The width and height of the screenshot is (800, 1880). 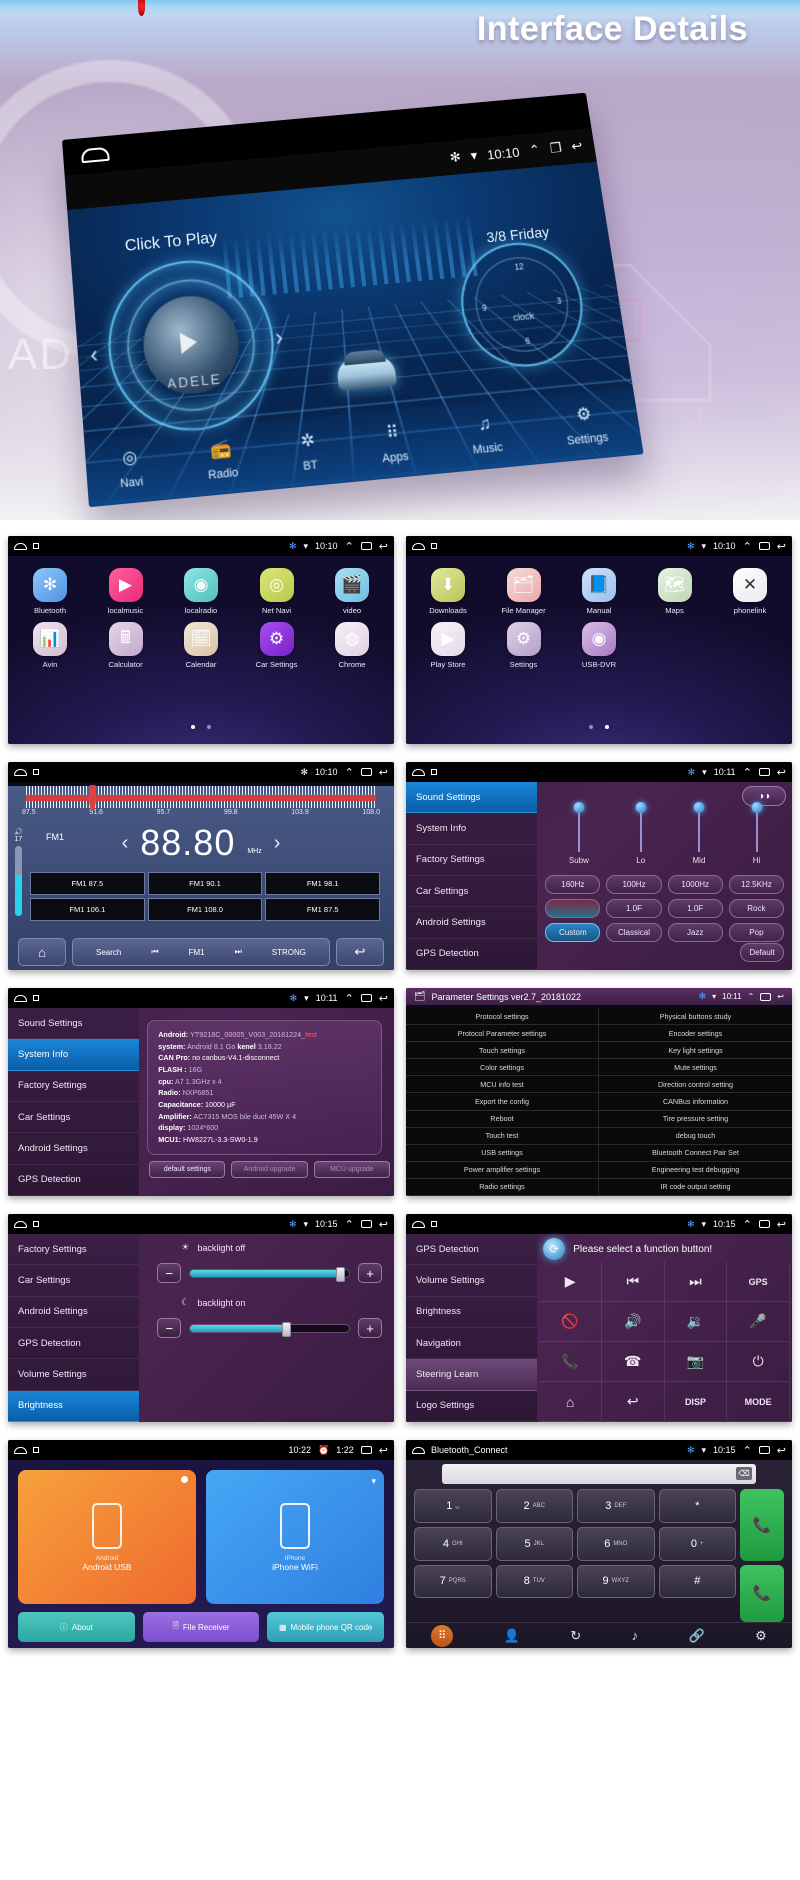 I want to click on preset-button: FM1 98.1, so click(x=322, y=883).